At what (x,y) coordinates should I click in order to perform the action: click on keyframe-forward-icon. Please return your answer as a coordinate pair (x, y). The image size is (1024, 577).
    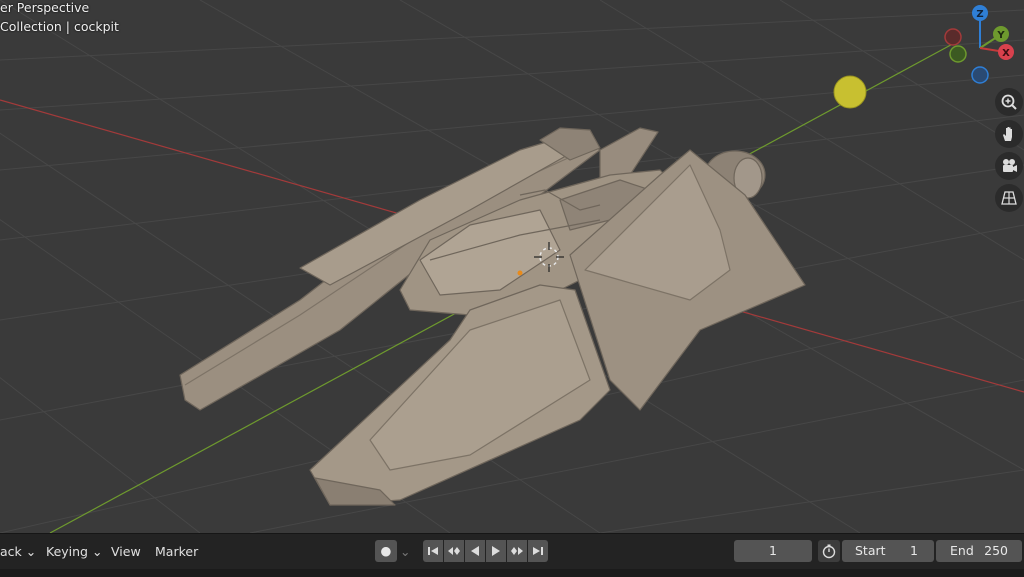
    Looking at the image, I should click on (517, 551).